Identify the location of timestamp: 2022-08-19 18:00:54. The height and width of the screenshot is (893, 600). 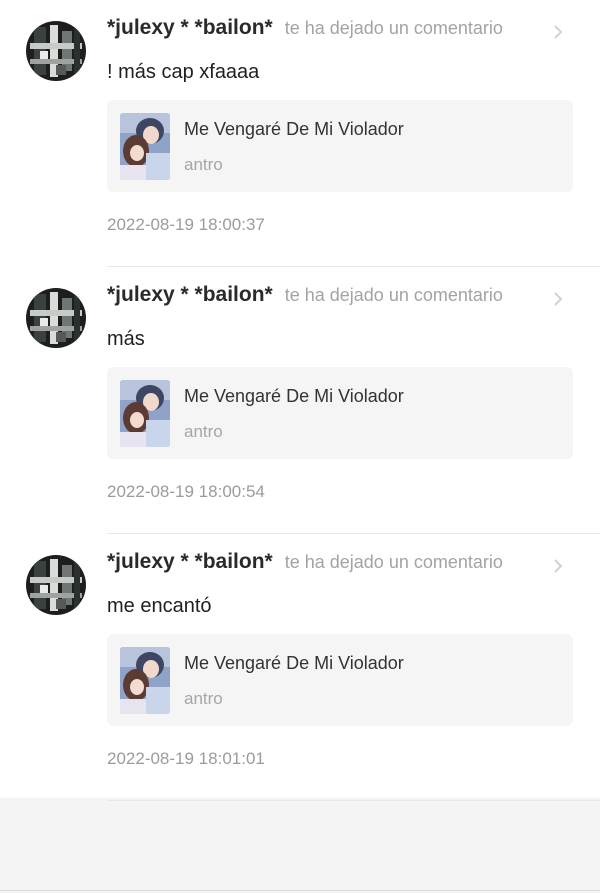
(186, 491).